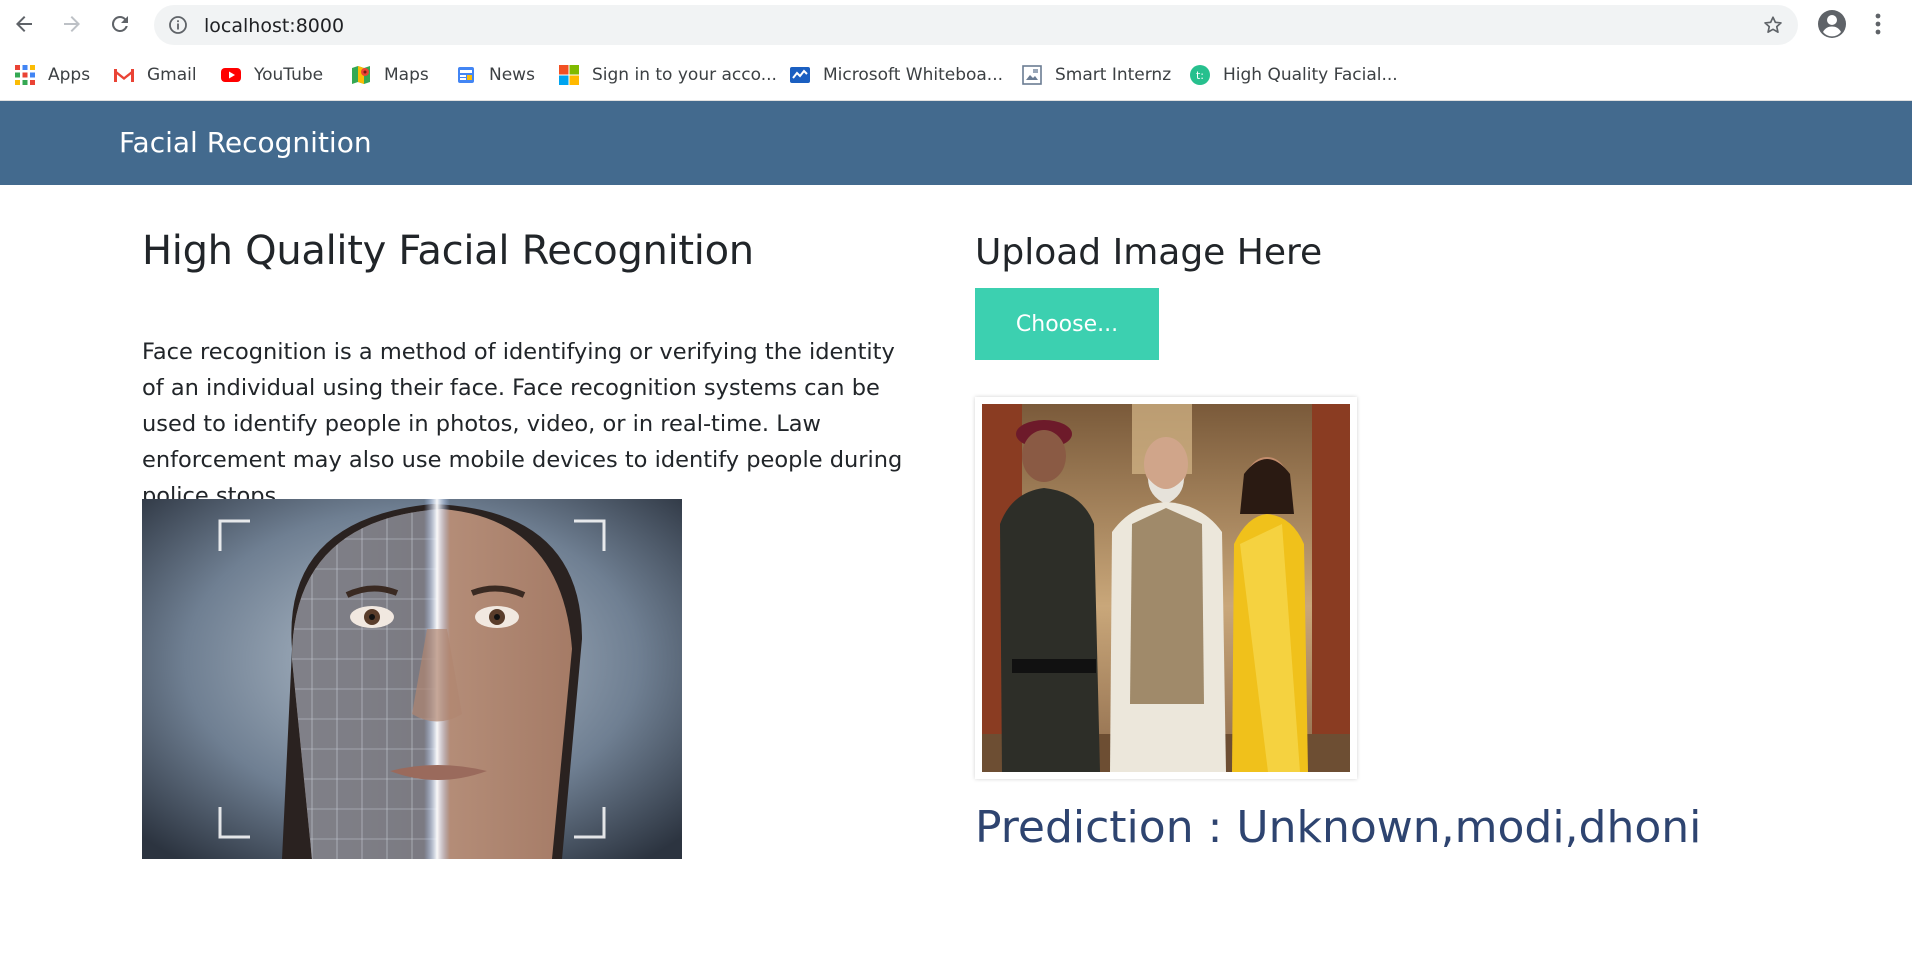  Describe the element at coordinates (800, 75) in the screenshot. I see `whiteboard-icon` at that location.